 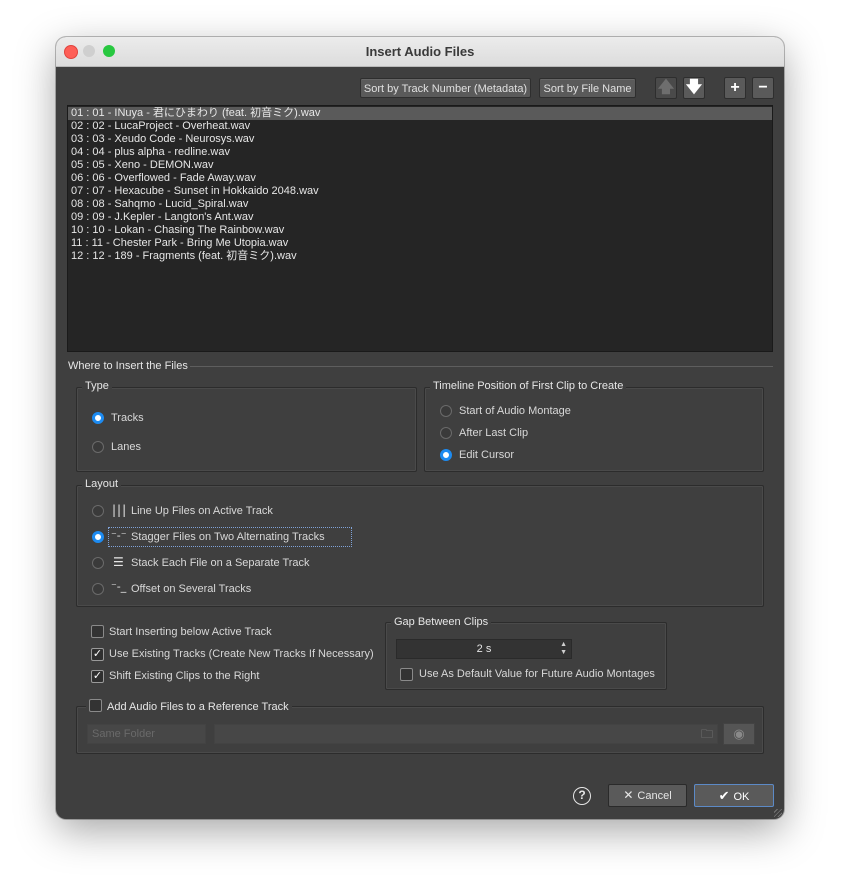 I want to click on type-lanes-radio, so click(x=98, y=447).